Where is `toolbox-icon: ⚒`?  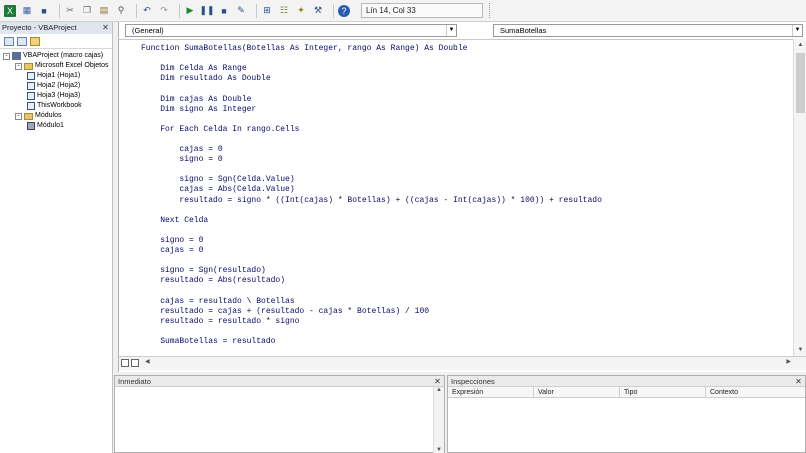
toolbox-icon: ⚒ is located at coordinates (318, 11).